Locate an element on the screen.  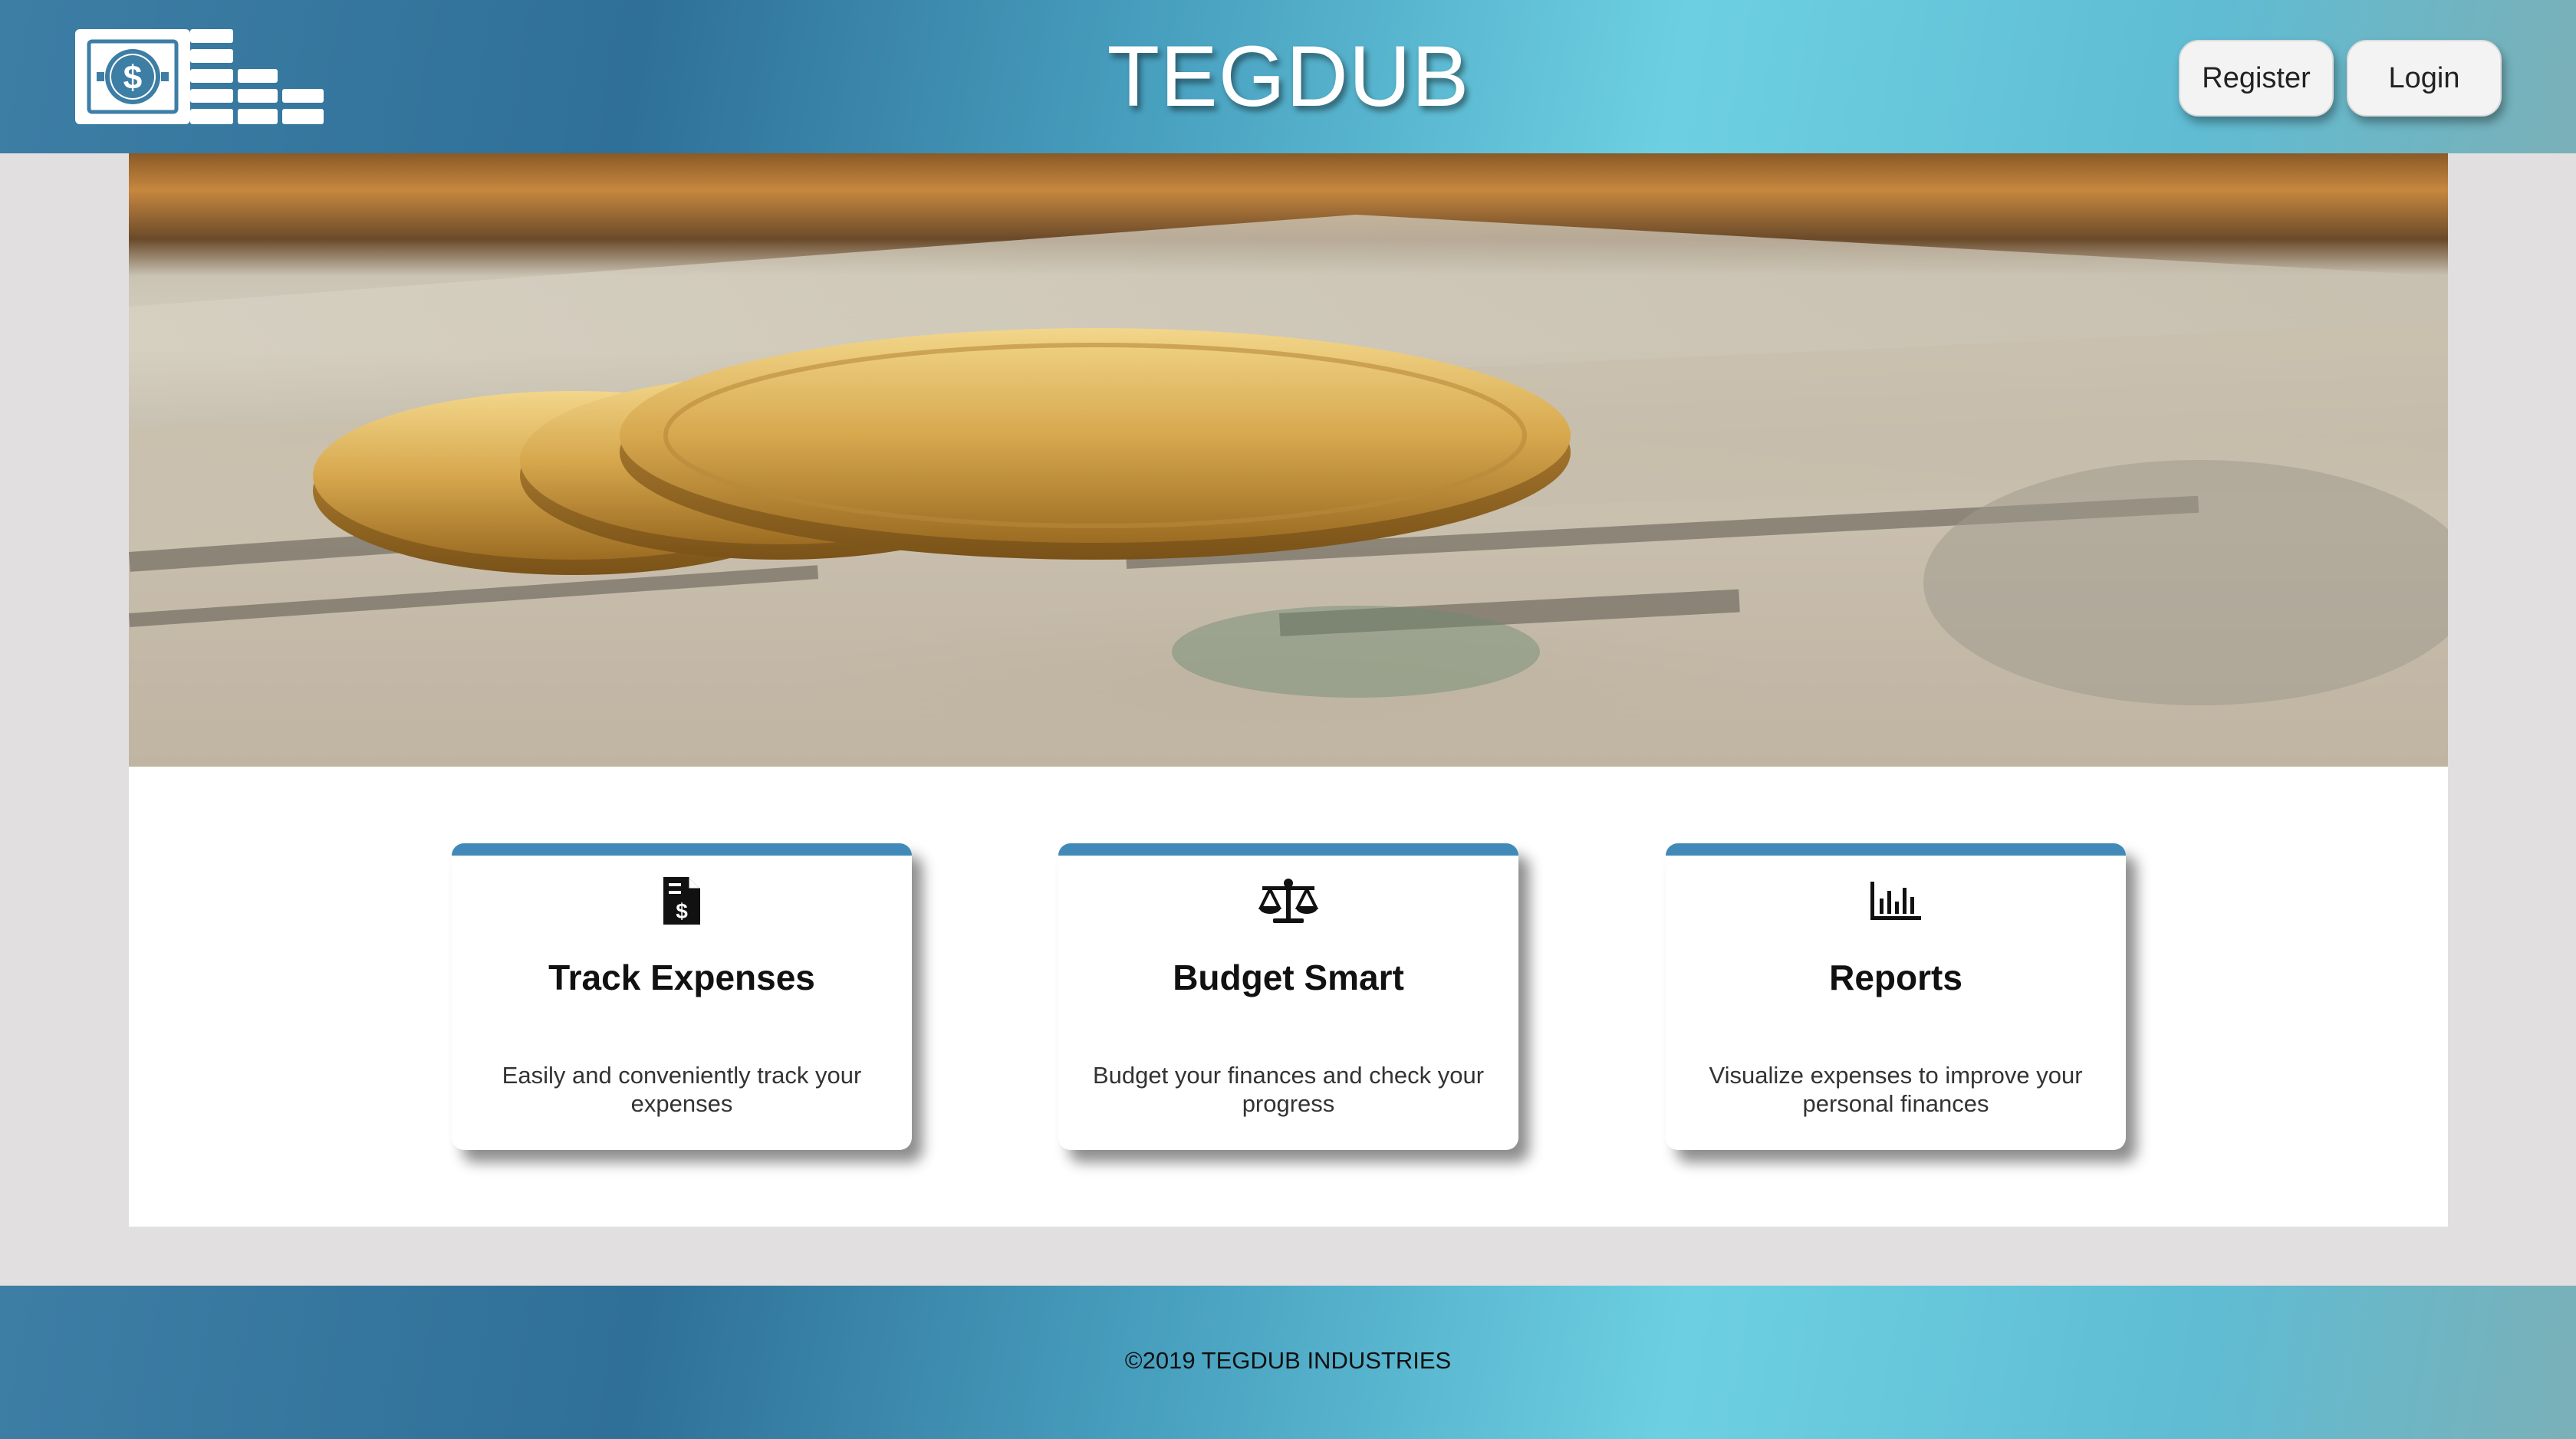
site-footer: ©2019 TEGDUB INDUSTRIES is located at coordinates (1288, 1363).